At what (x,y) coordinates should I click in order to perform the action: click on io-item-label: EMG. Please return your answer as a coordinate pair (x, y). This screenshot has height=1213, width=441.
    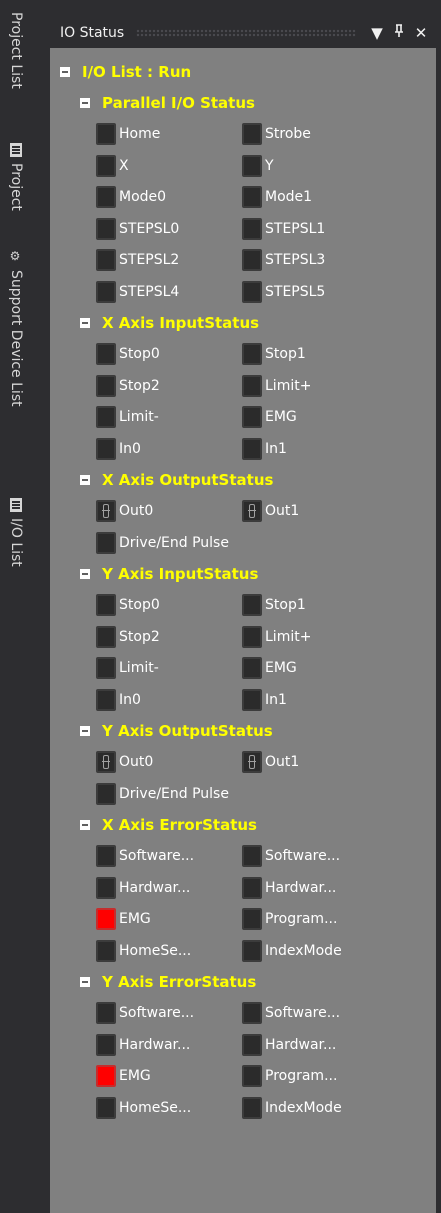
    Looking at the image, I should click on (281, 417).